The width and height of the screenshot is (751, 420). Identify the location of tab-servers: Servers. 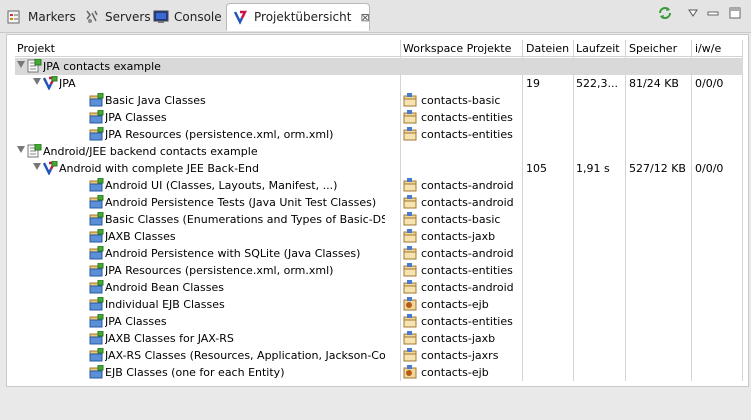
(117, 16).